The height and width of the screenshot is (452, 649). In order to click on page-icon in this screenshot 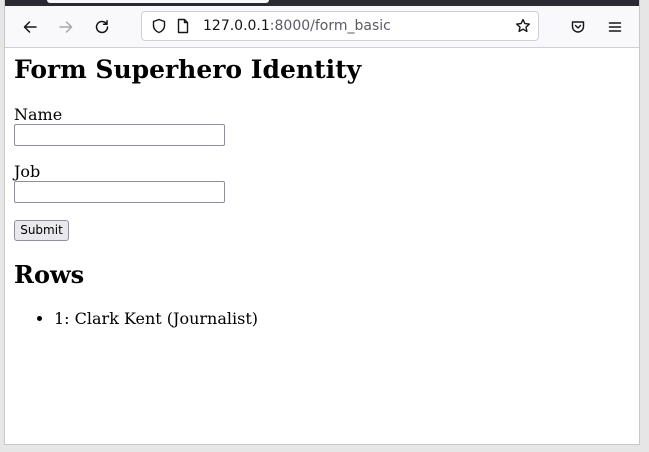, I will do `click(183, 26)`.